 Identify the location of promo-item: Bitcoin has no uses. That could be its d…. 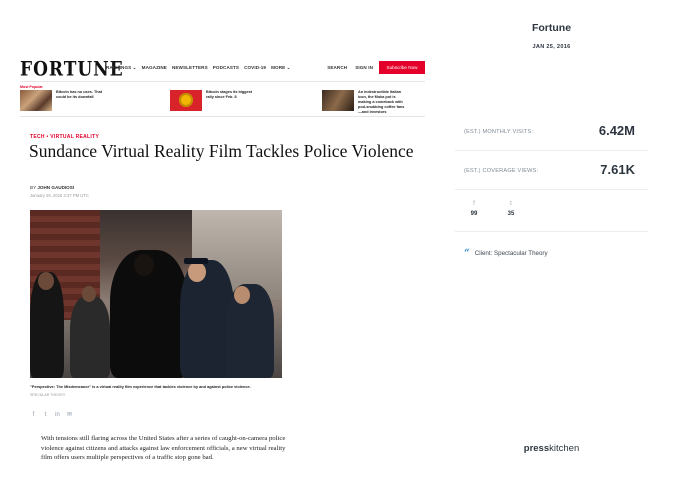
(62, 101).